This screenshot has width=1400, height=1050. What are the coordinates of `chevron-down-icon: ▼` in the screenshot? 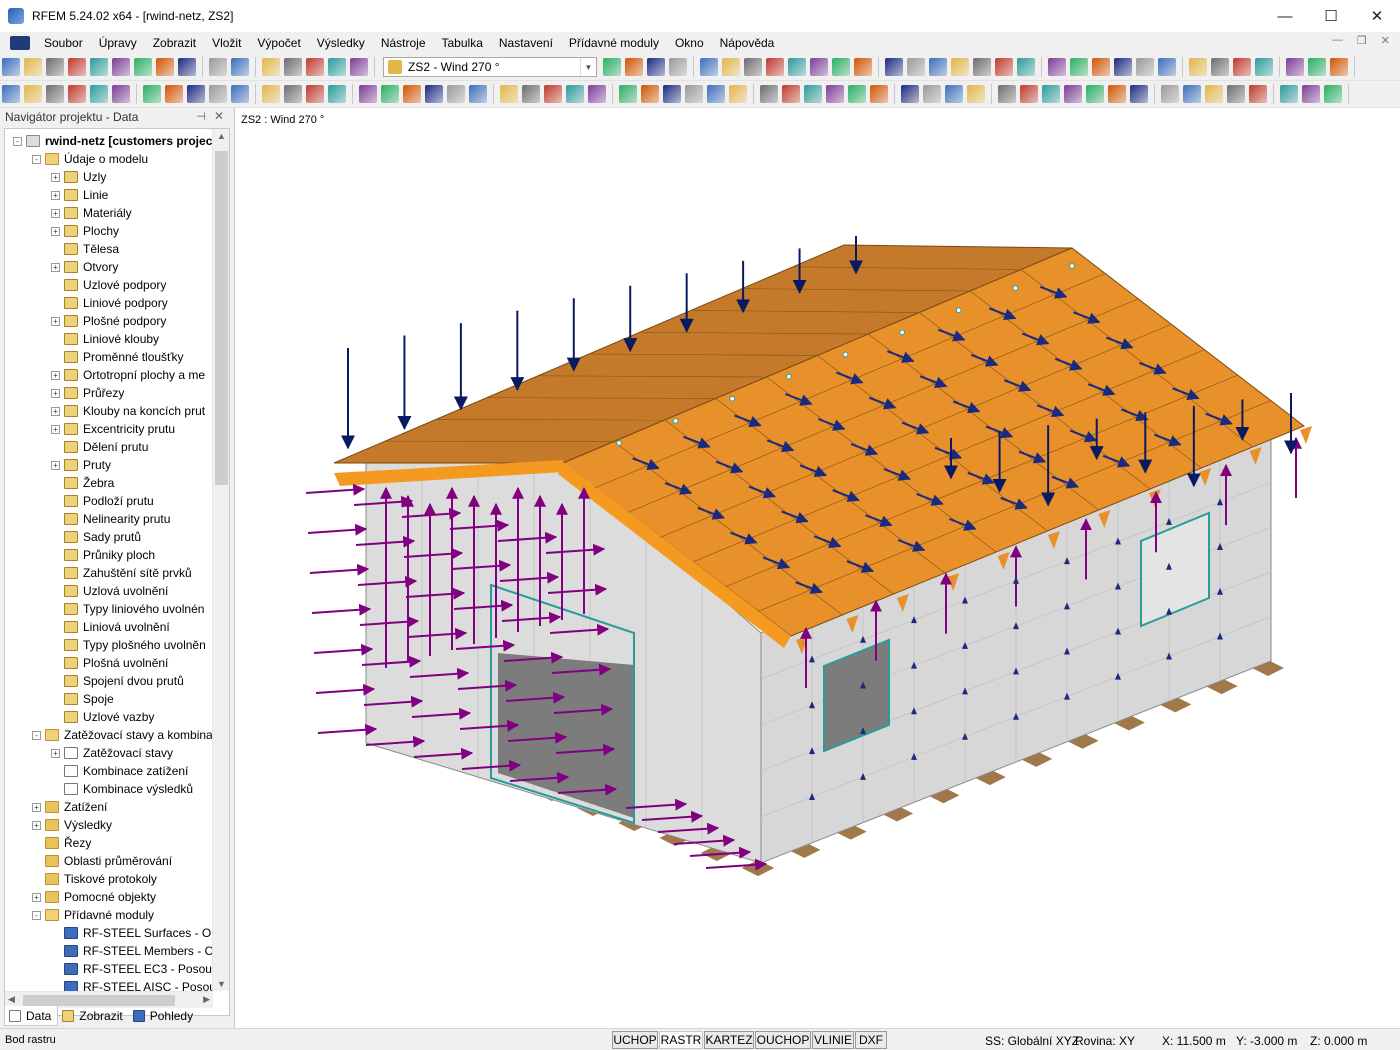 It's located at (588, 67).